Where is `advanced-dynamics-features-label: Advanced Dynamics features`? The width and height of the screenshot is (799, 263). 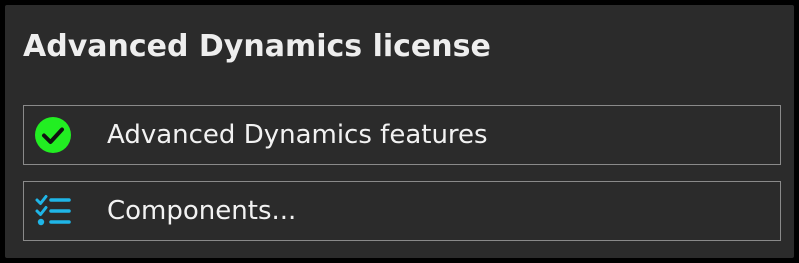 advanced-dynamics-features-label: Advanced Dynamics features is located at coordinates (297, 135).